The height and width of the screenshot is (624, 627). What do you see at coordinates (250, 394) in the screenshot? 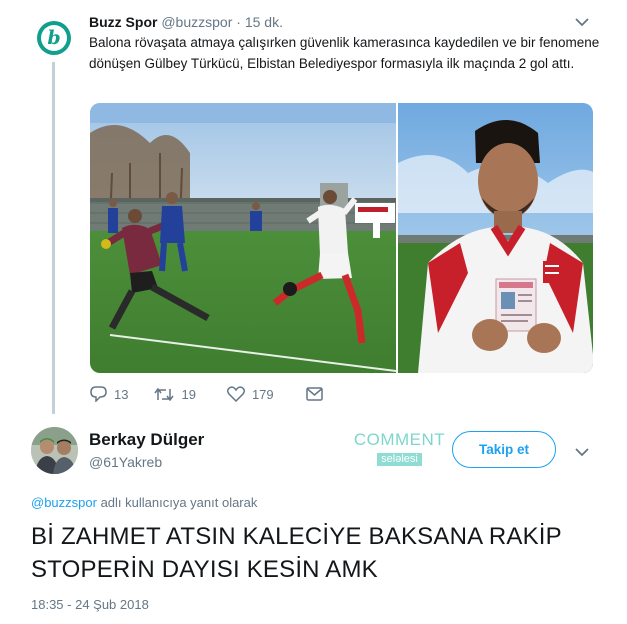
I see `like-button: 179` at bounding box center [250, 394].